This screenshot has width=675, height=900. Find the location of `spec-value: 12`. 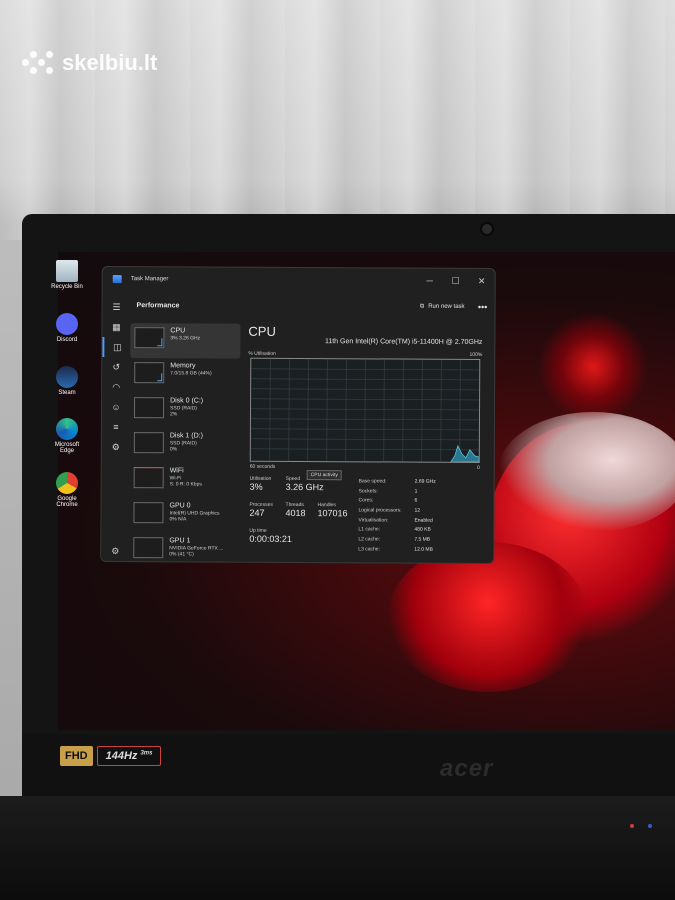

spec-value: 12 is located at coordinates (417, 510).